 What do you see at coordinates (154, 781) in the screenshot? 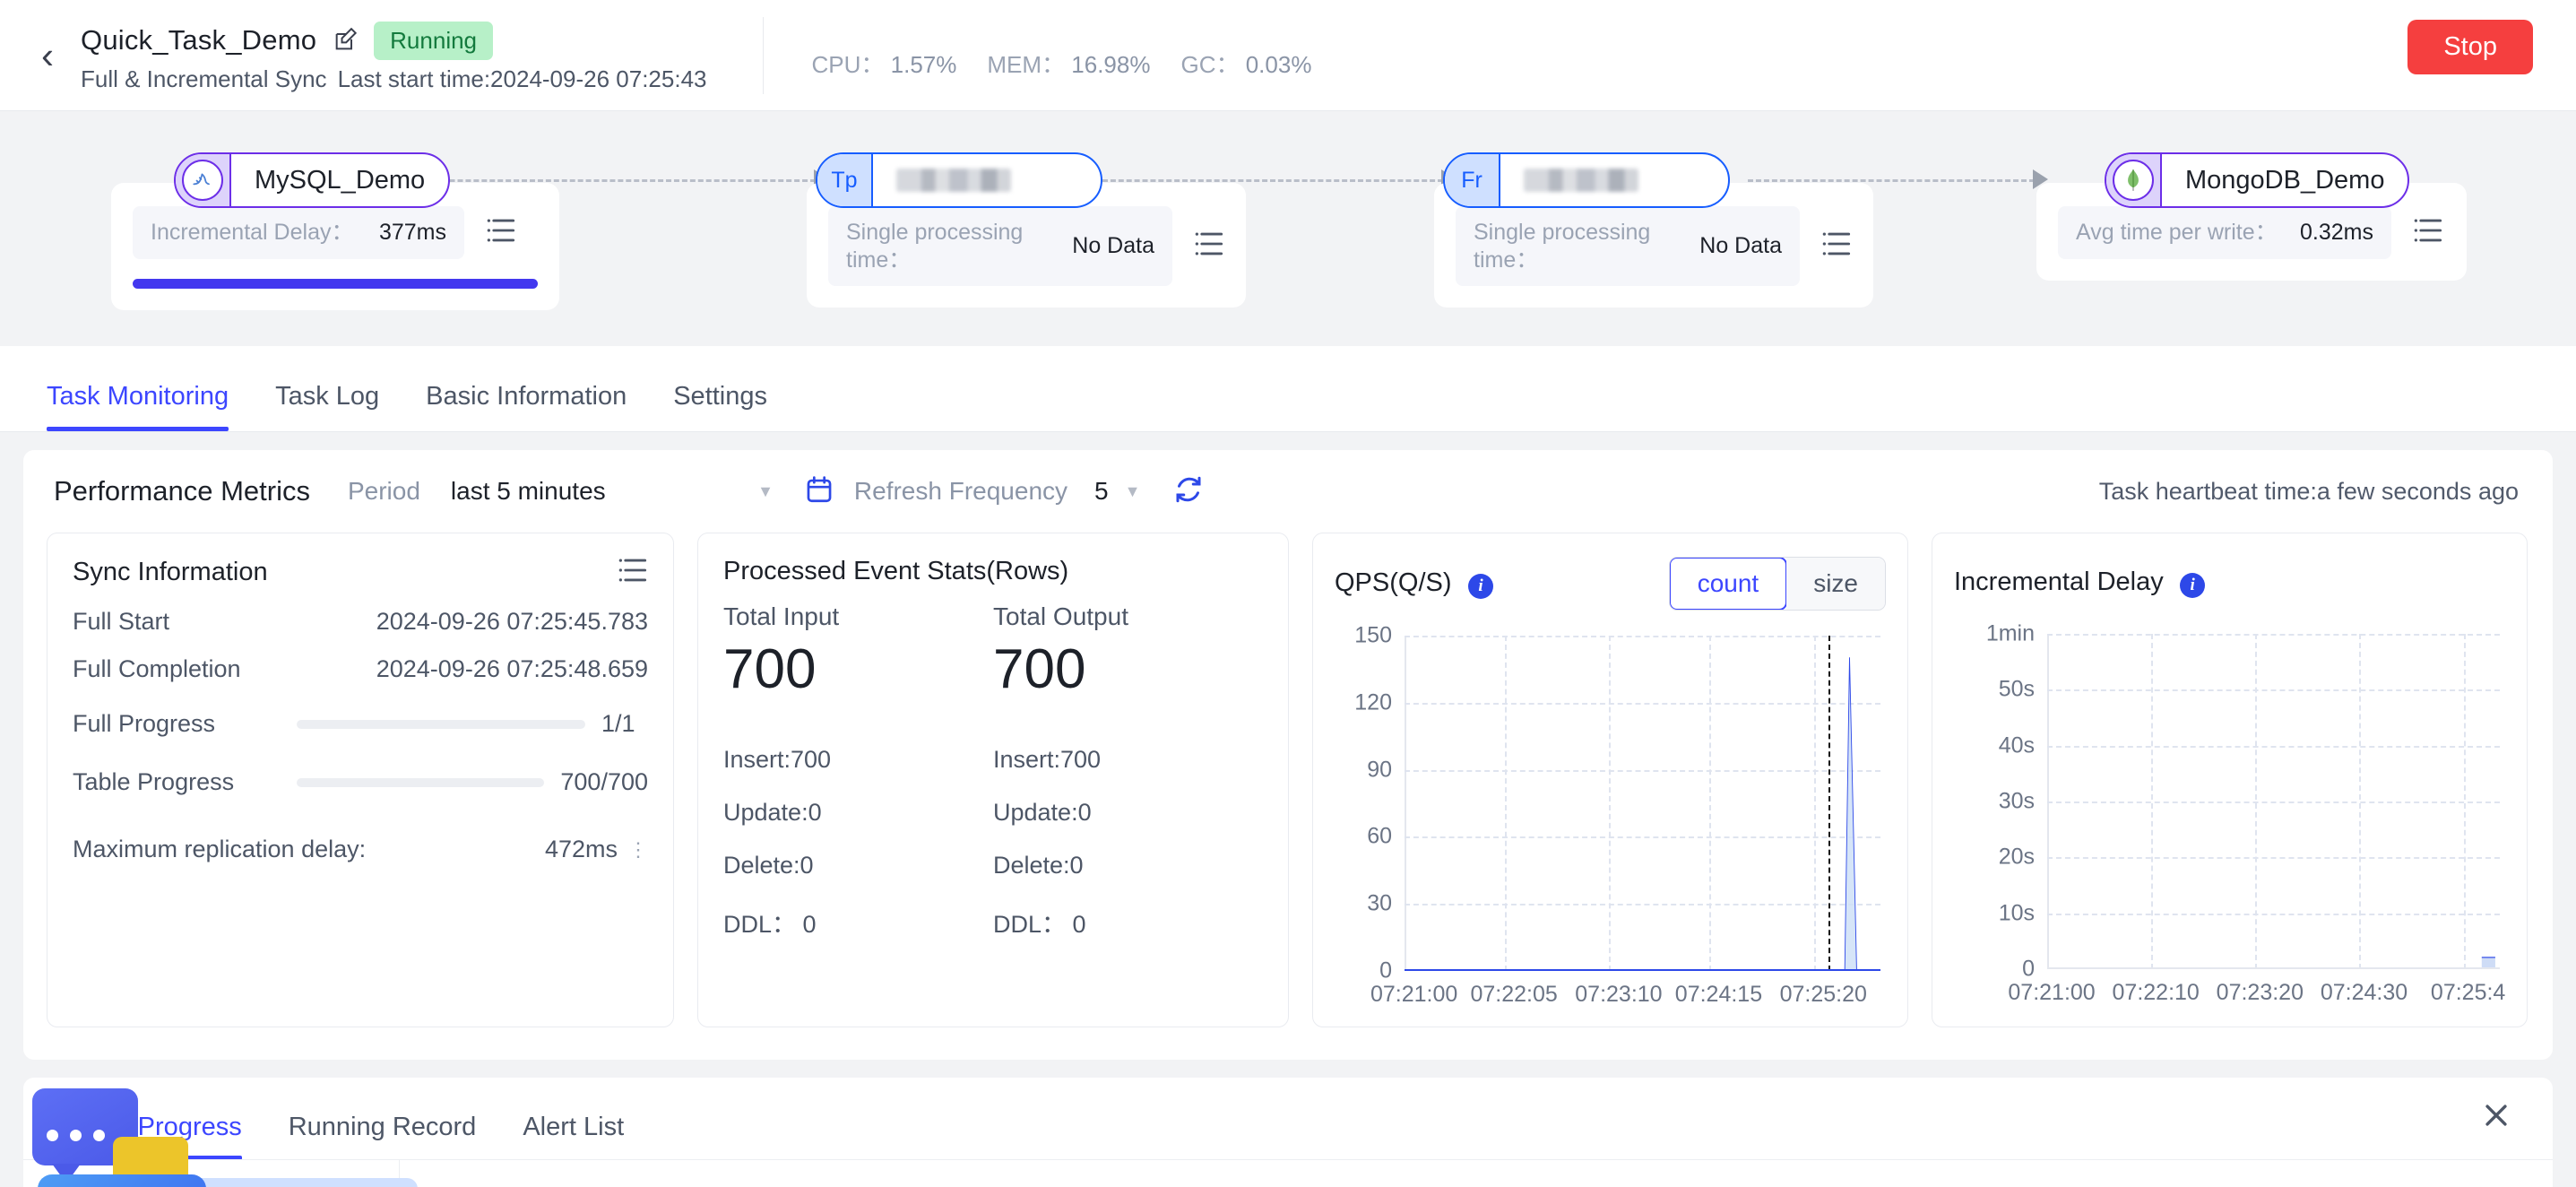
I see `table-progress-label: Table Progress` at bounding box center [154, 781].